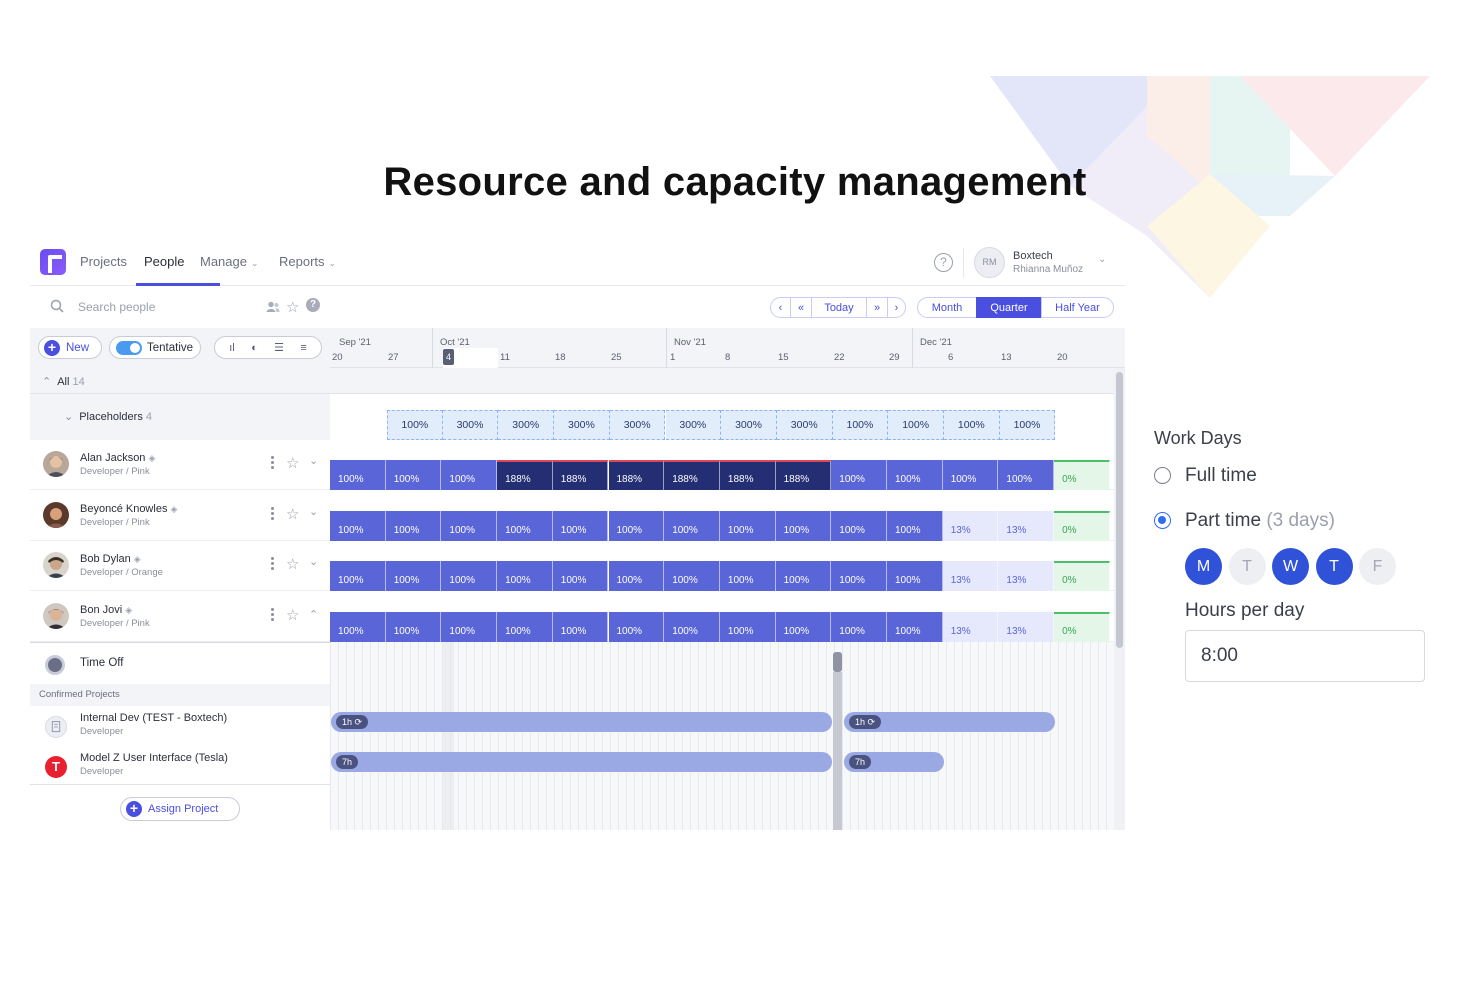 The width and height of the screenshot is (1480, 987). I want to click on full-time-radio, so click(1162, 475).